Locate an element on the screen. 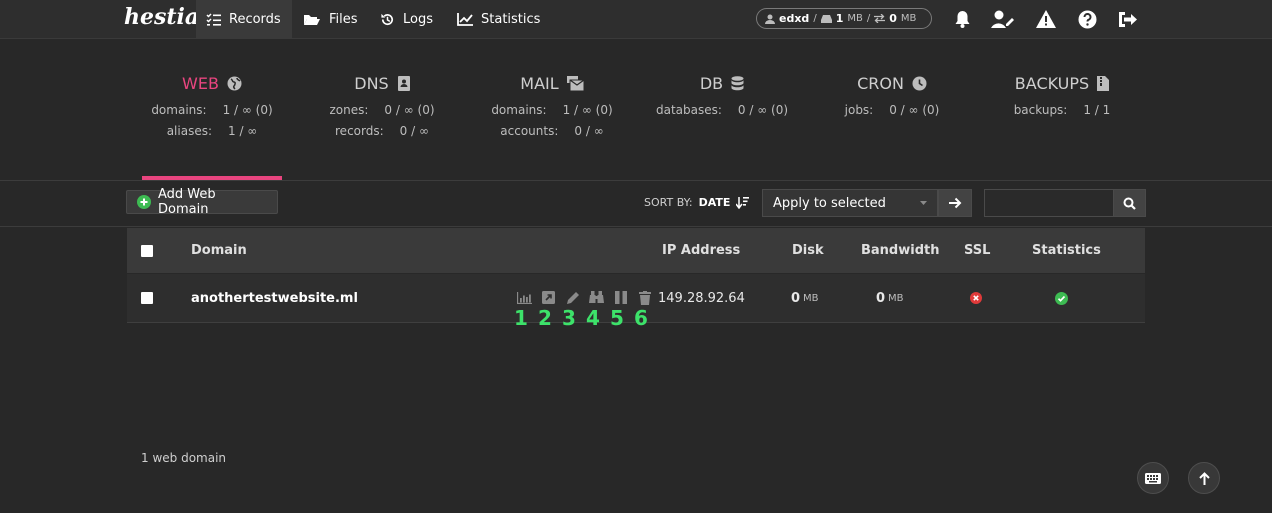  apply-bulk-button is located at coordinates (955, 203).